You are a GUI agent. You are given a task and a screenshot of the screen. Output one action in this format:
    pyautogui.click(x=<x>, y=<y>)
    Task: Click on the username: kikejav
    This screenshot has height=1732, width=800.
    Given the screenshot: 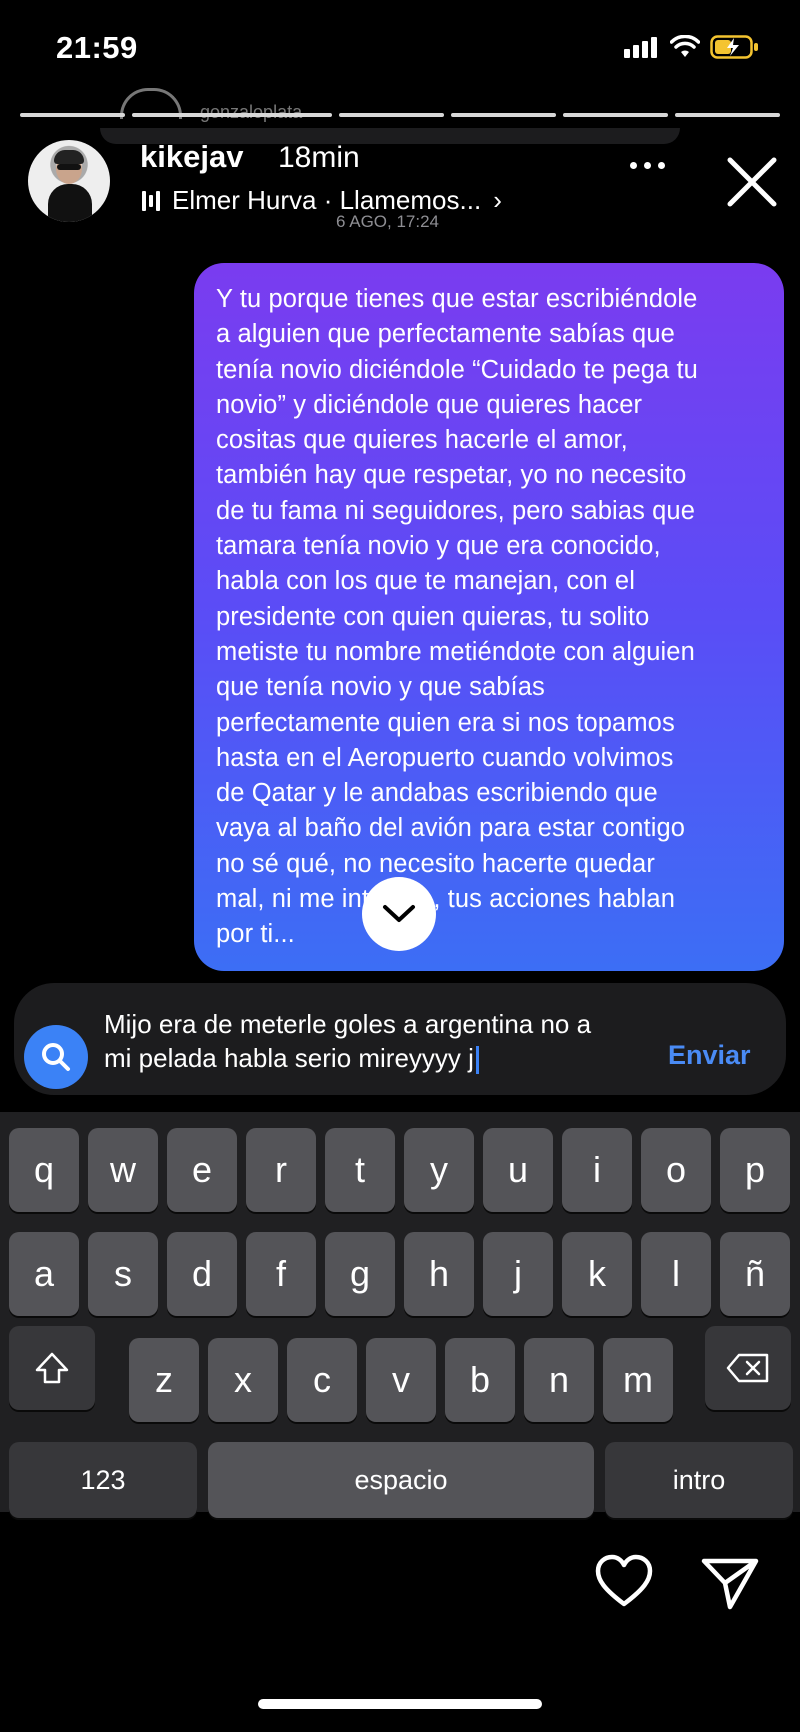 What is the action you would take?
    pyautogui.click(x=191, y=157)
    